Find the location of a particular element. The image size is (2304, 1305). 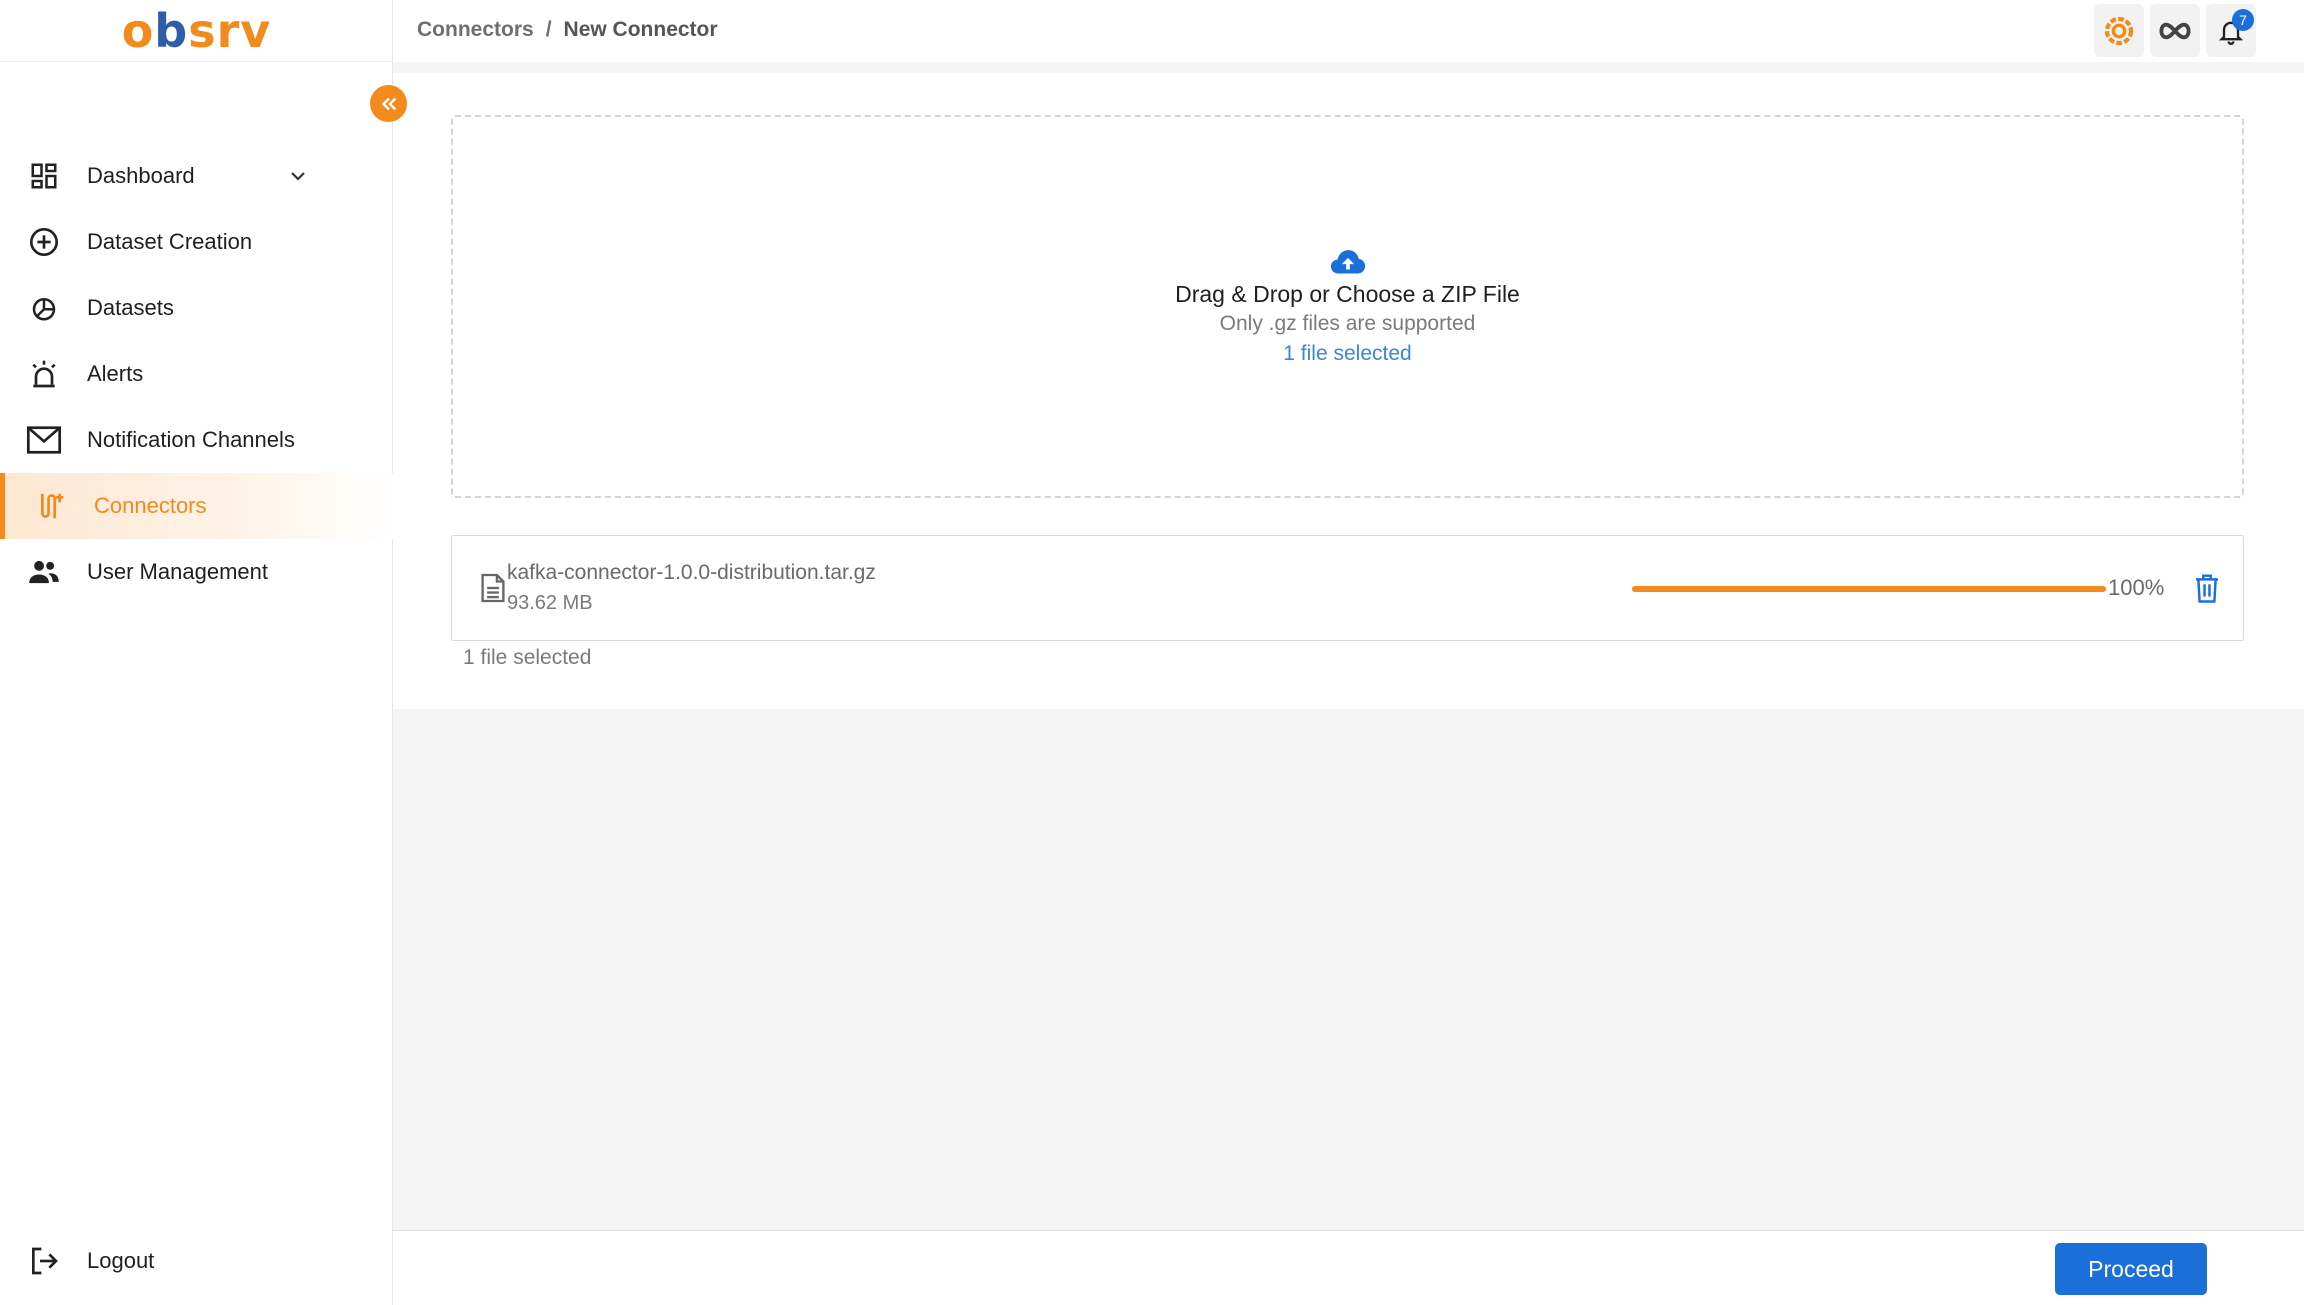

logo-b: b is located at coordinates (171, 30).